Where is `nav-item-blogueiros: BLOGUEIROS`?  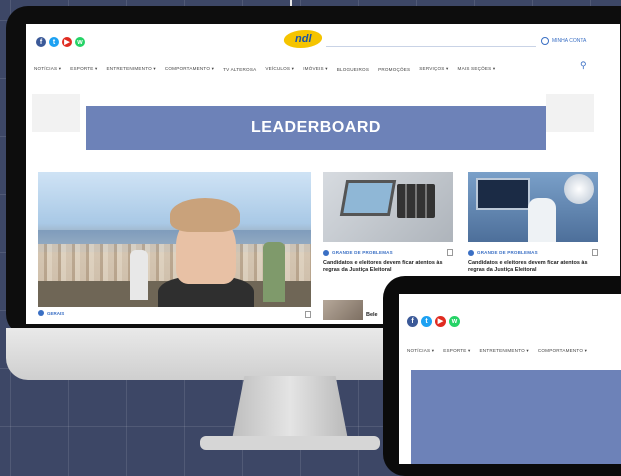
nav-item-blogueiros: BLOGUEIROS is located at coordinates (353, 69).